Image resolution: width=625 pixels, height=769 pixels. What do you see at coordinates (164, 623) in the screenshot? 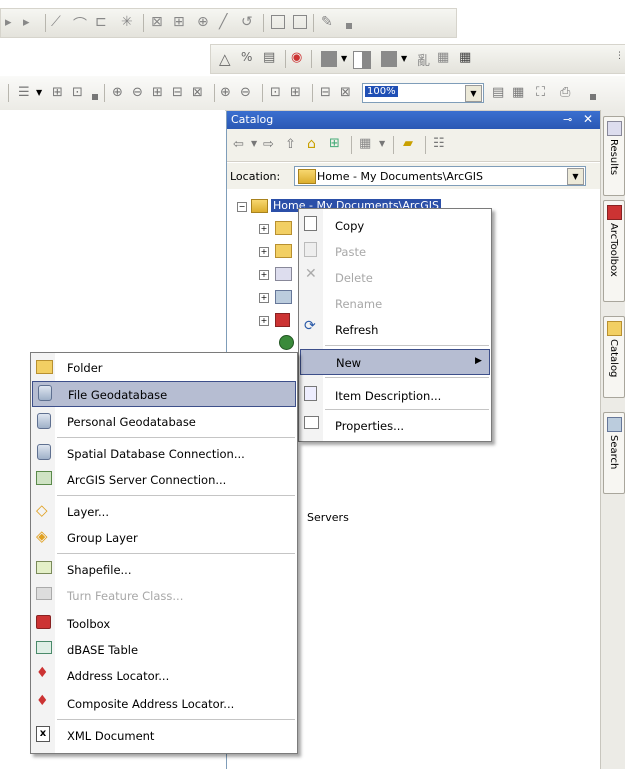
I see `submenu-item-toolbox: Toolbox` at bounding box center [164, 623].